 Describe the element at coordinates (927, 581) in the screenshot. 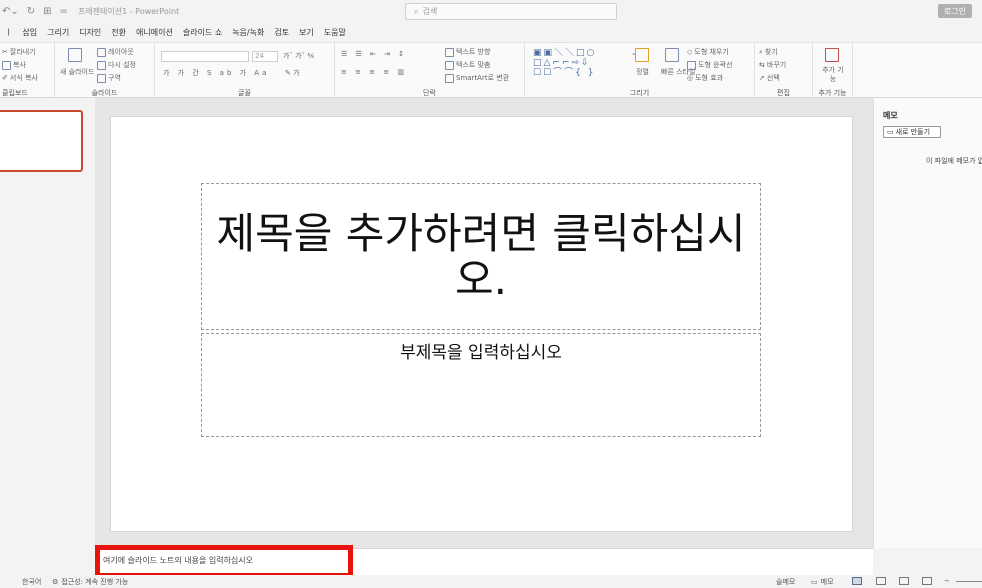

I see `slideshow-view-icon` at that location.